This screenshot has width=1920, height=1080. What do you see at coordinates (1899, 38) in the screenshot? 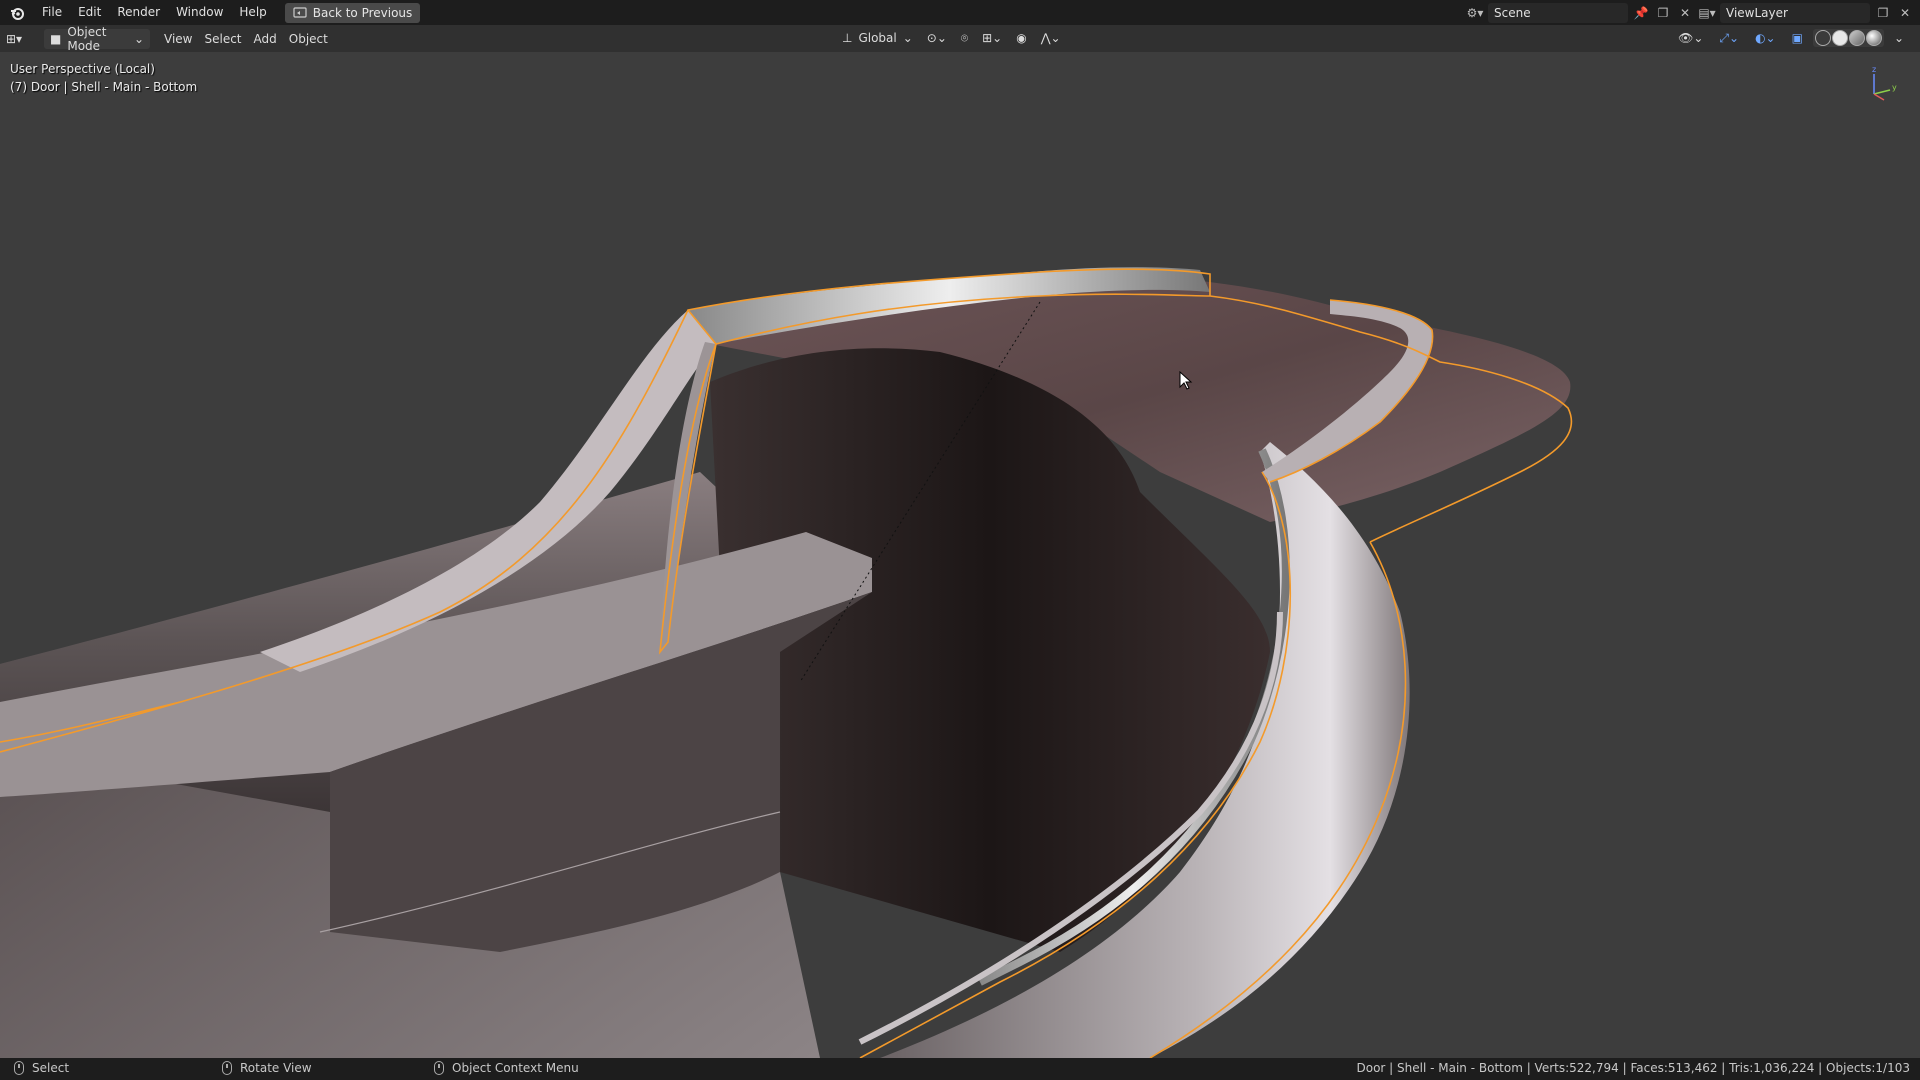
I see `shading-options-icon: ⌄` at bounding box center [1899, 38].